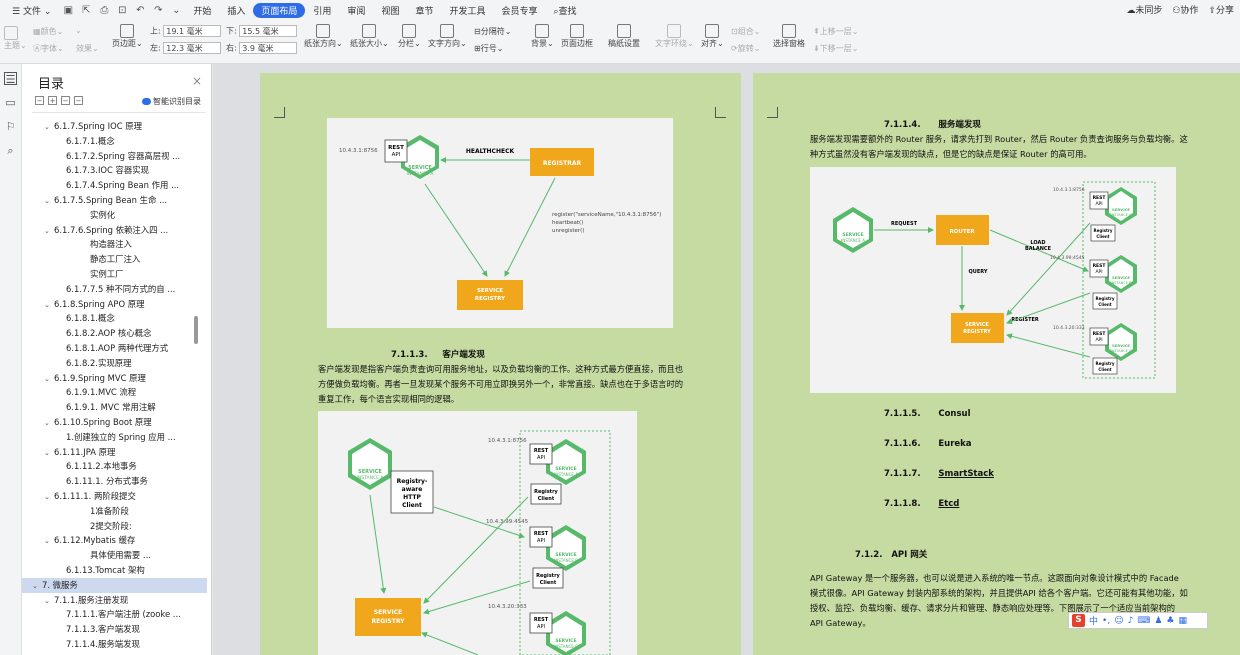 The image size is (1240, 655). I want to click on expand-icon: +, so click(52, 100).